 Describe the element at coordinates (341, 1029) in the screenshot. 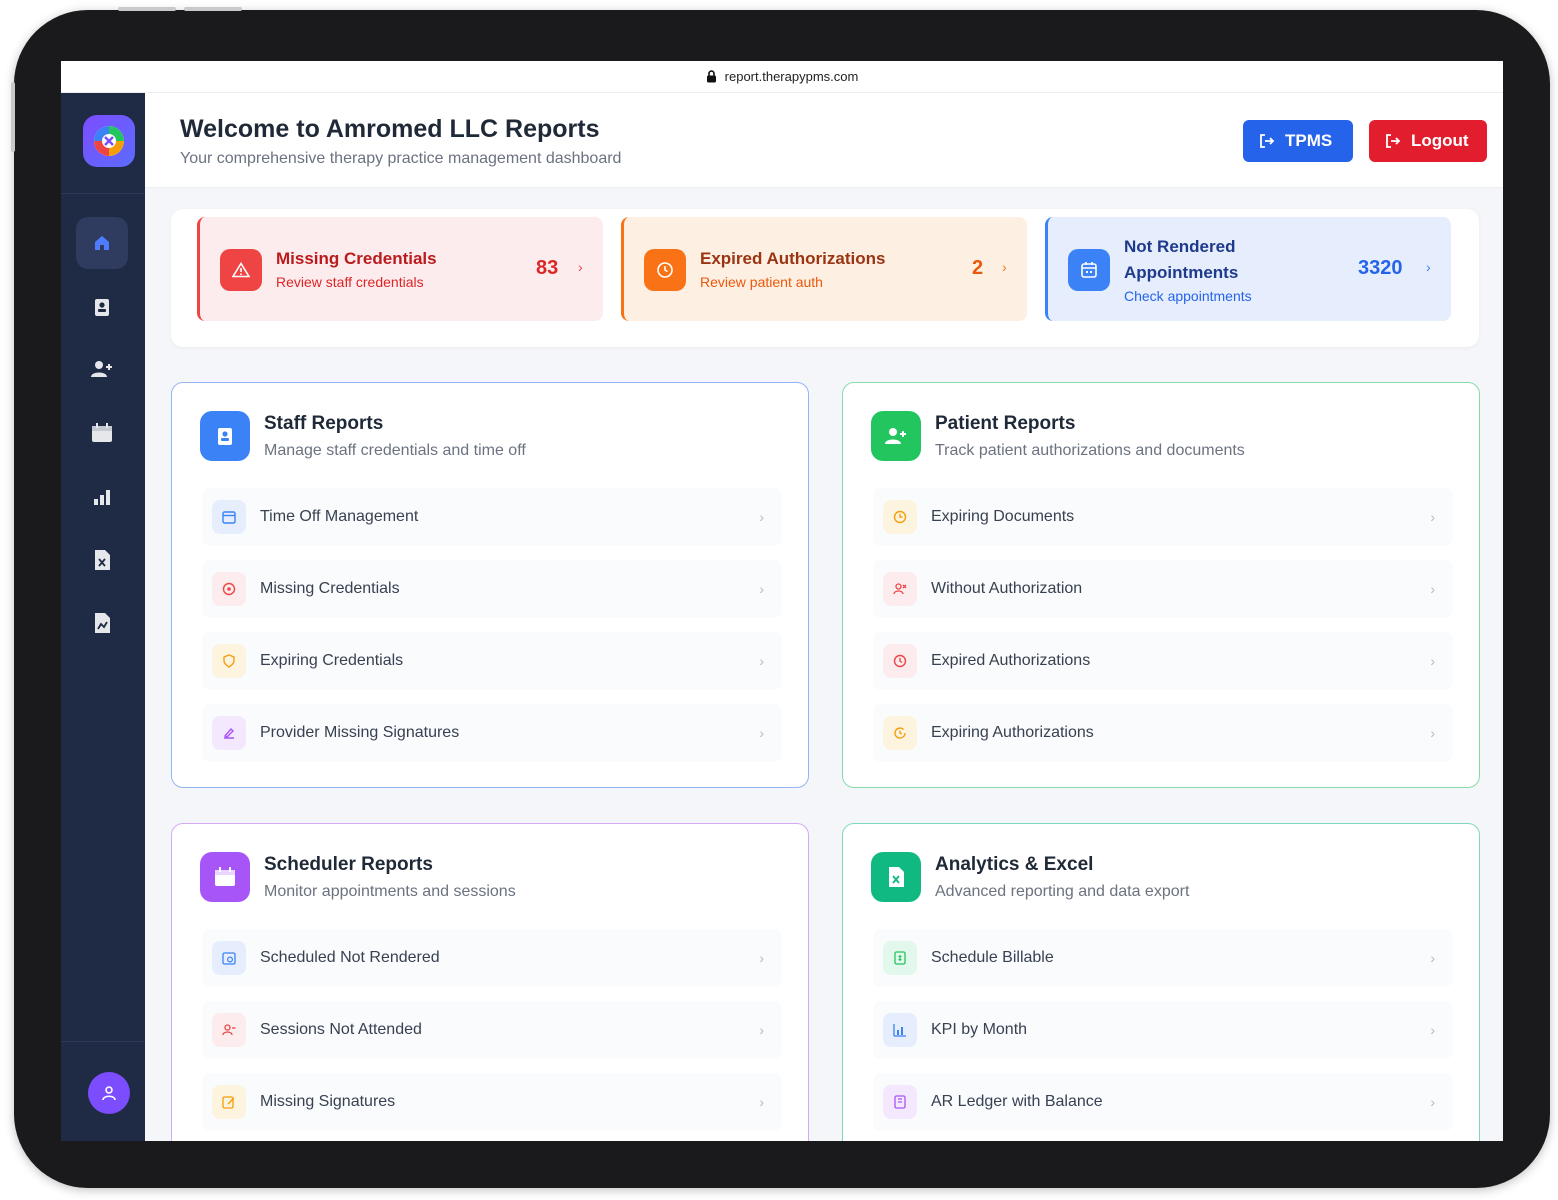

I see `report-link-label: Sessions Not Attended` at that location.